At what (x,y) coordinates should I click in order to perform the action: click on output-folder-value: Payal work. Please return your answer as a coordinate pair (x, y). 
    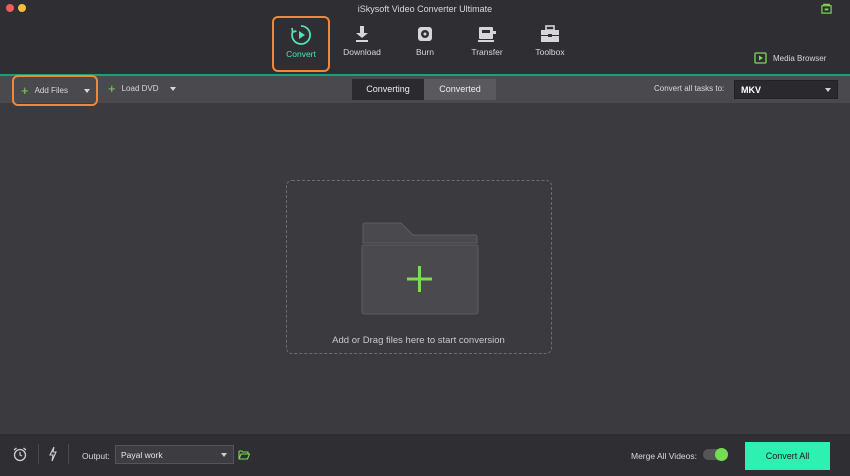
    Looking at the image, I should click on (142, 454).